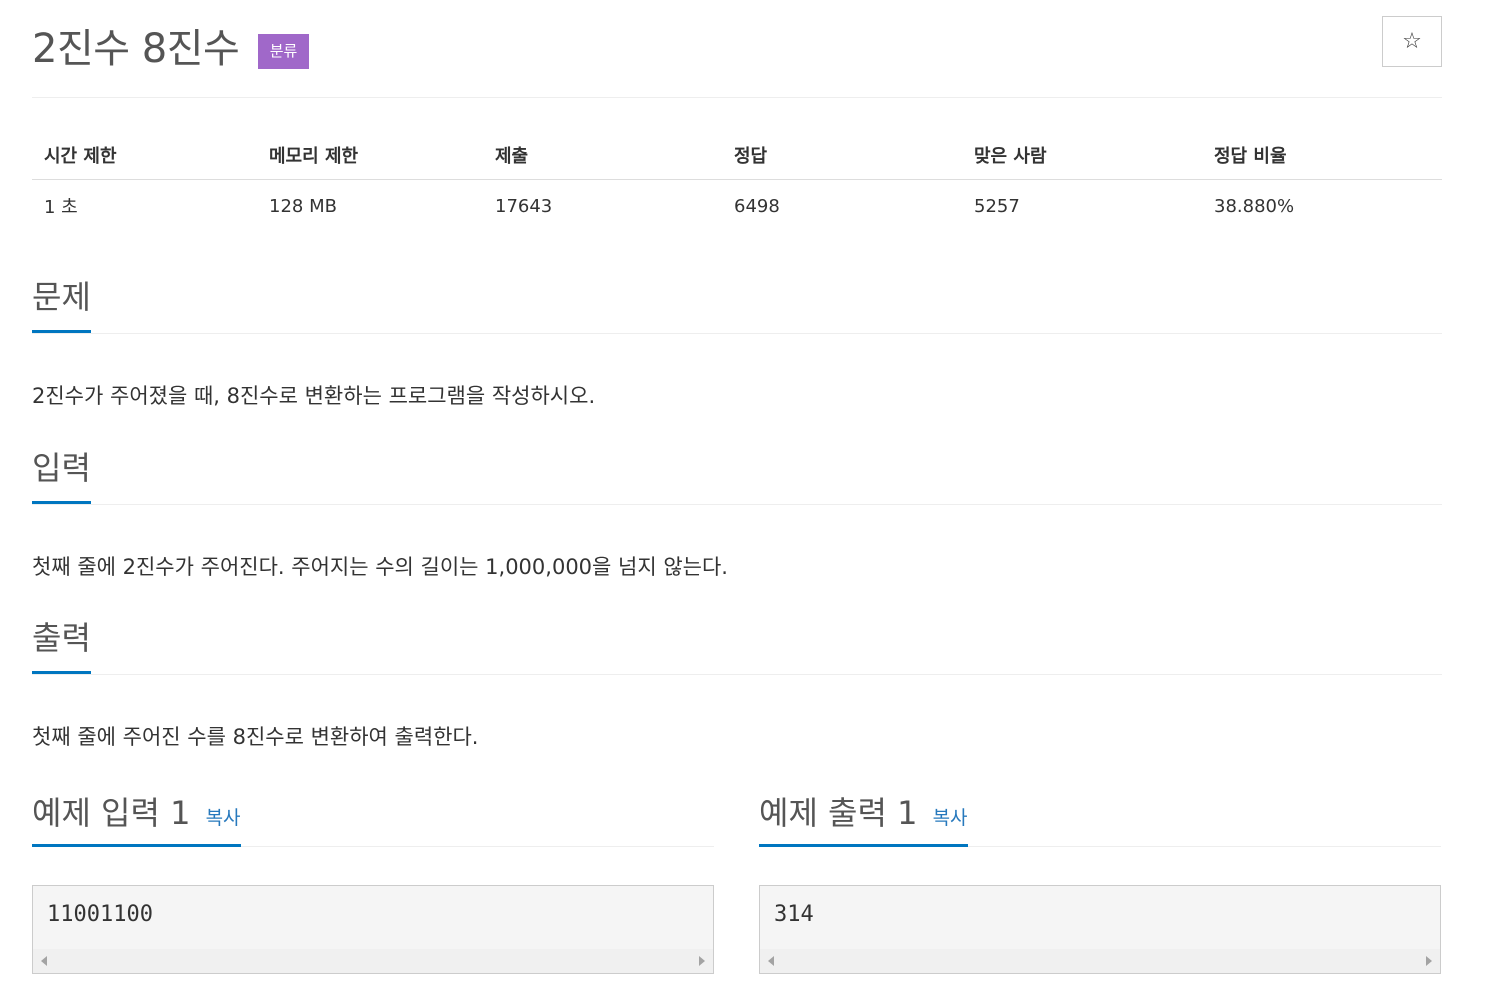 This screenshot has width=1496, height=1005. Describe the element at coordinates (1100, 929) in the screenshot. I see `sample-output-box: 314` at that location.